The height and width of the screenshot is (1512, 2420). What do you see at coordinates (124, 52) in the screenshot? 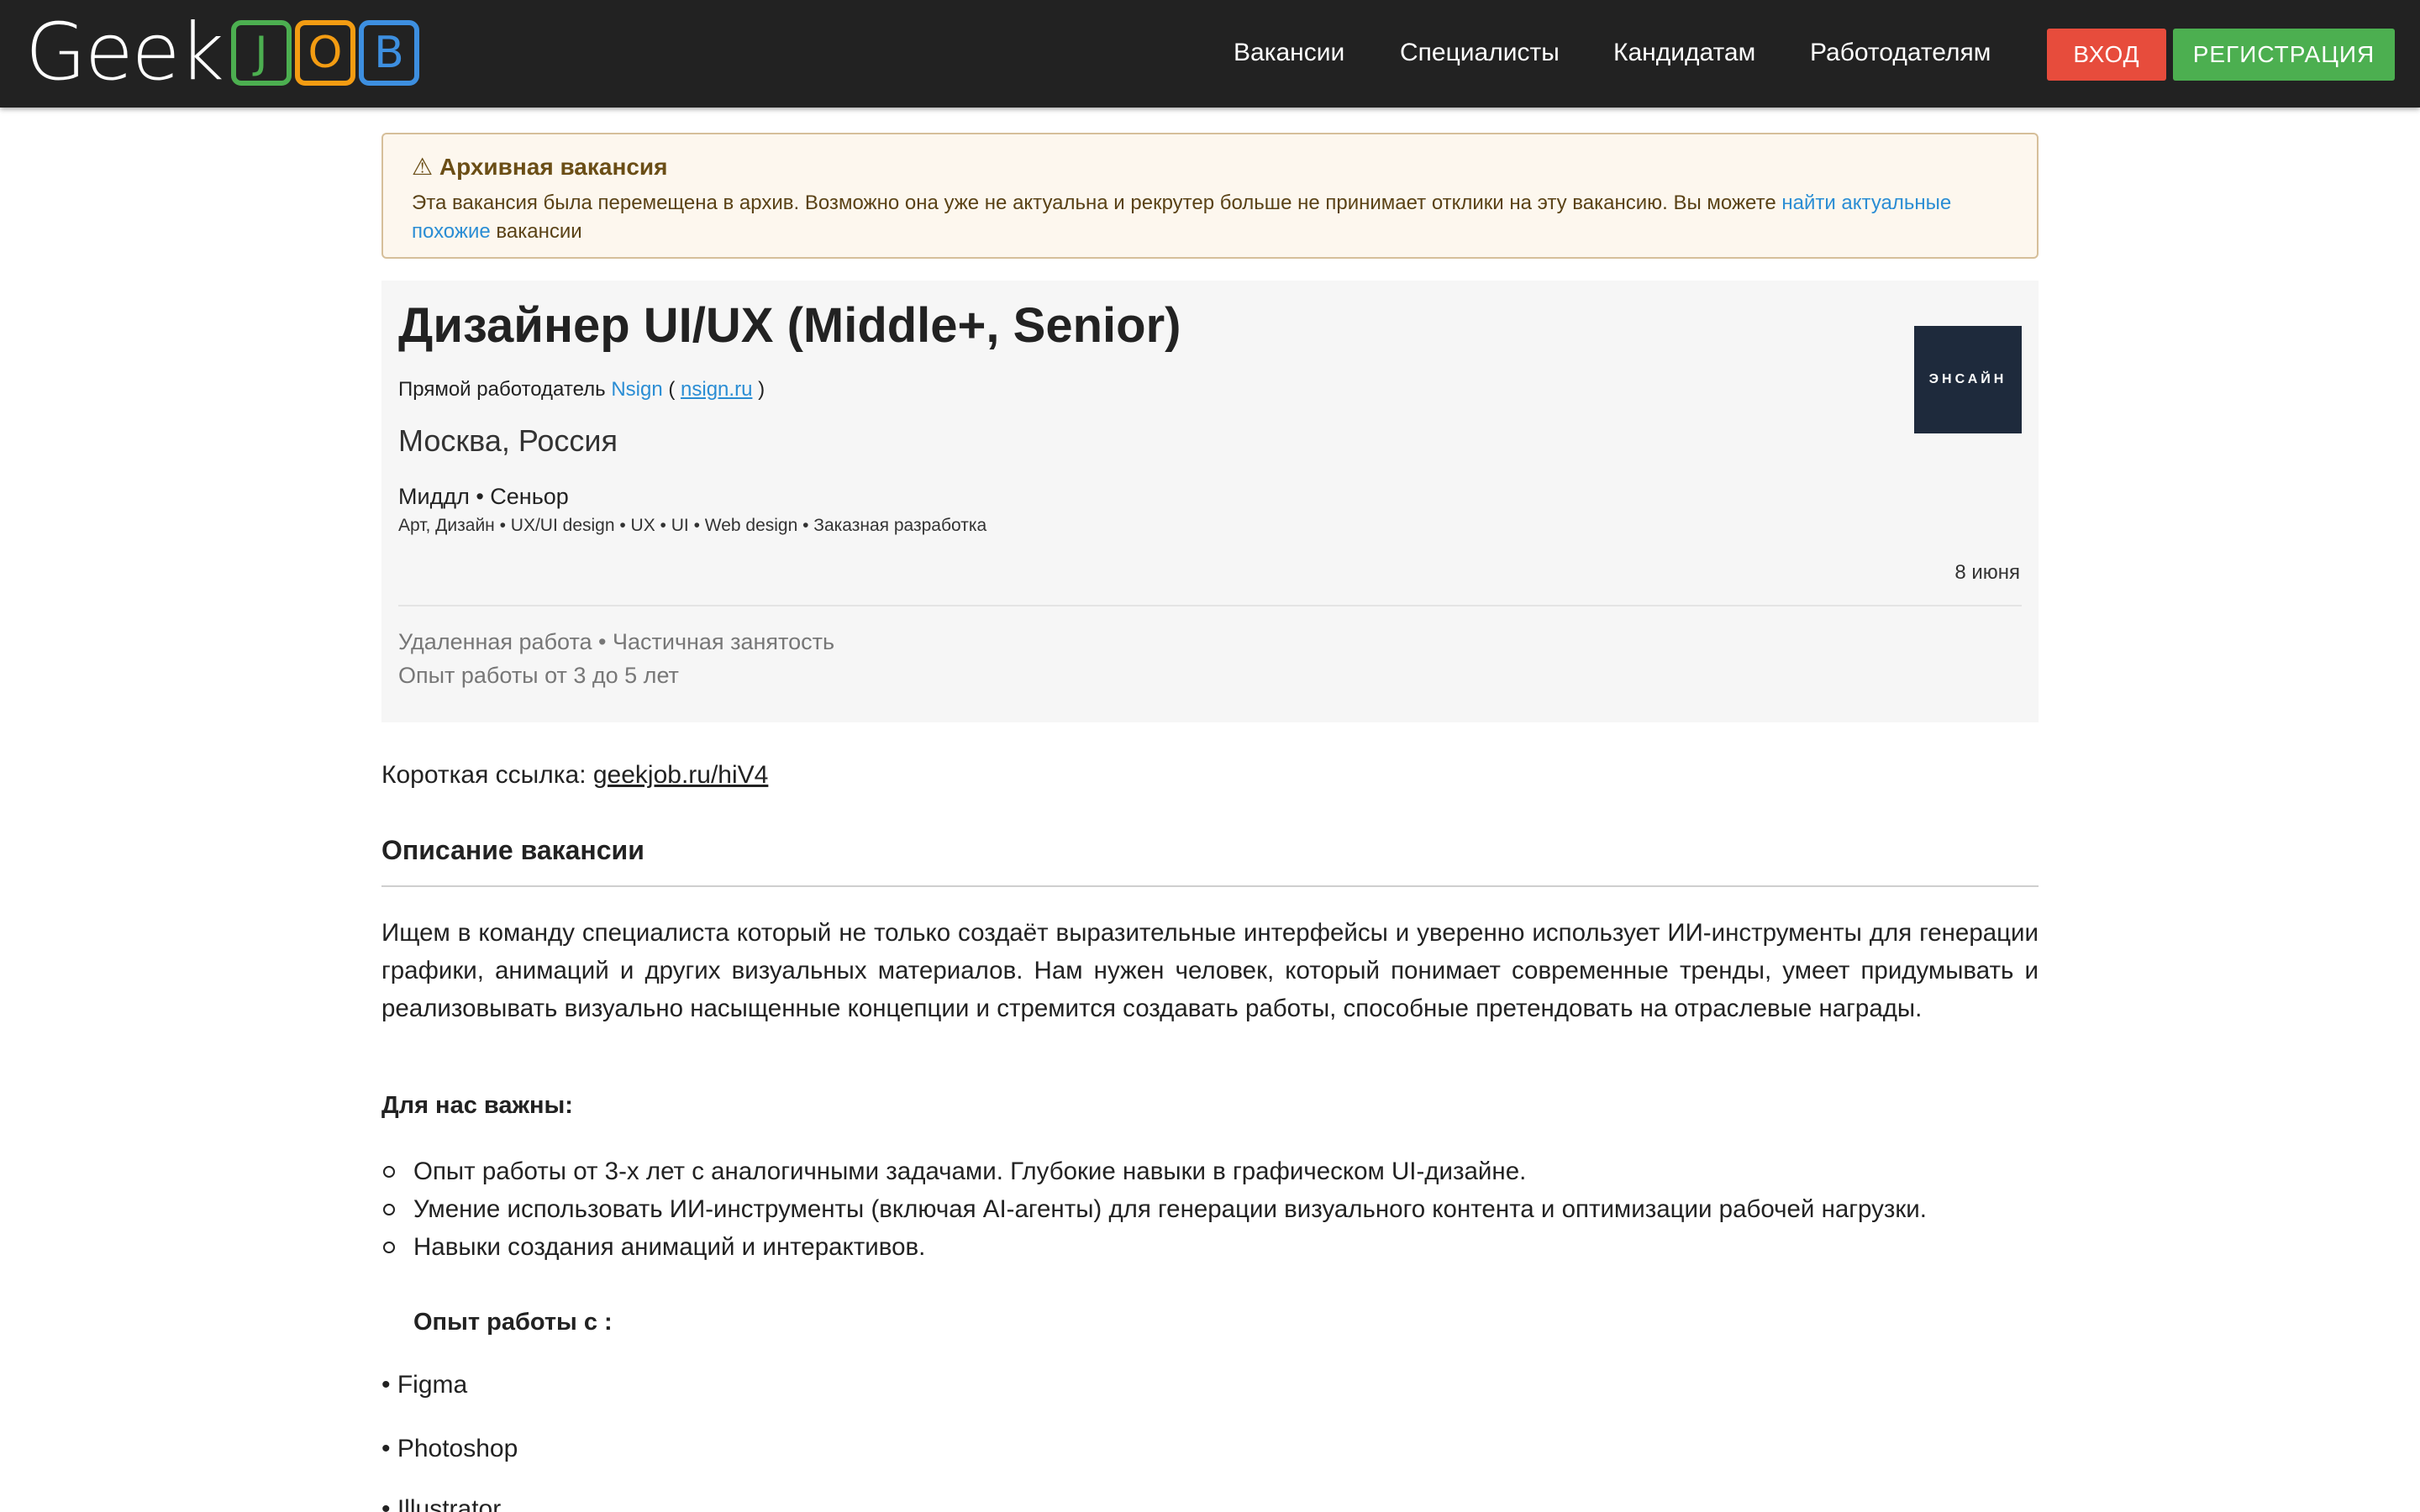
I see `logo-text: Geek` at bounding box center [124, 52].